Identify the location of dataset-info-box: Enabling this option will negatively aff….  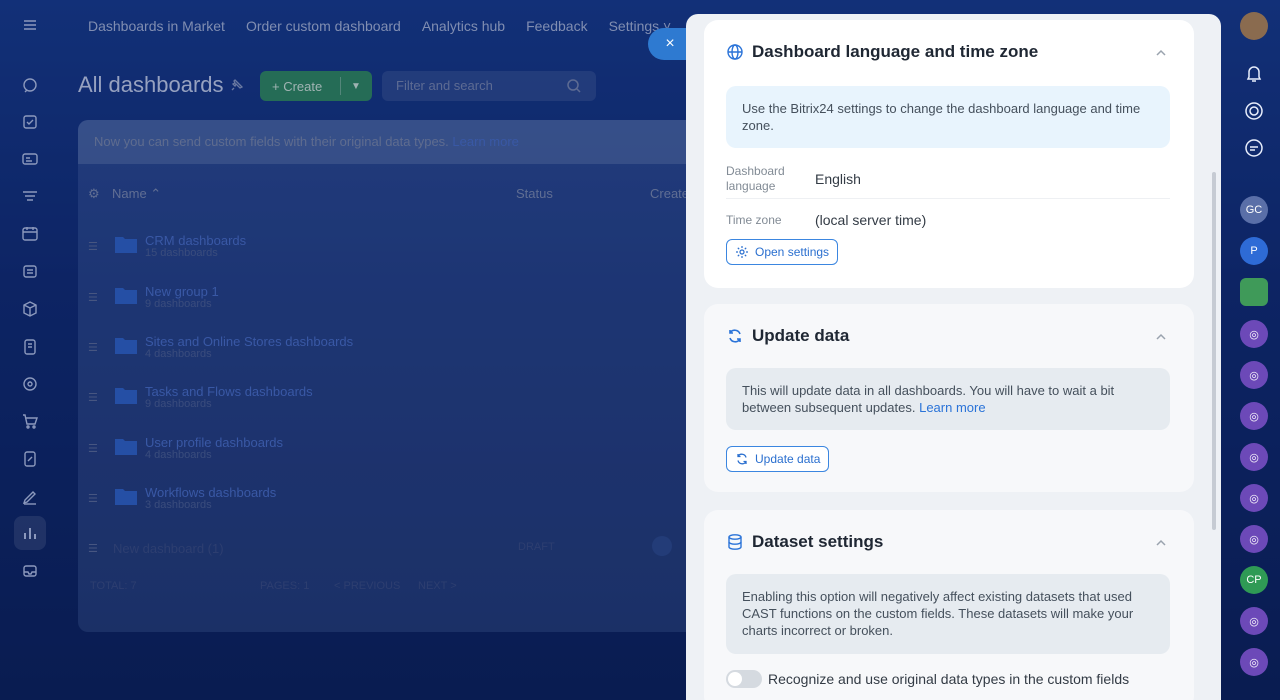
(948, 614).